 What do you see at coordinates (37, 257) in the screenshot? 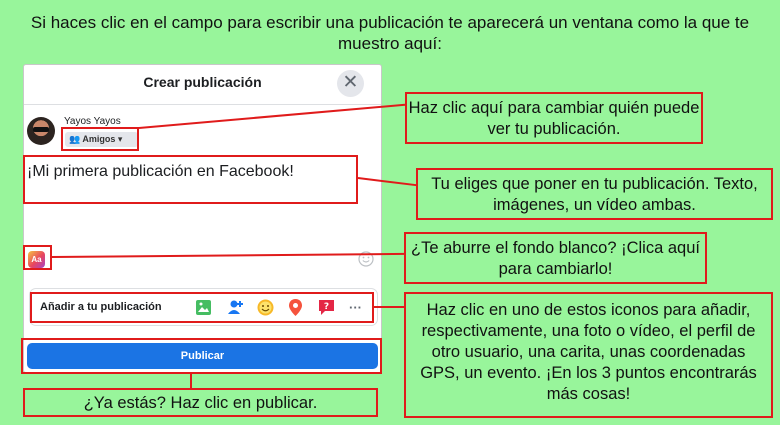
I see `background-highlight` at bounding box center [37, 257].